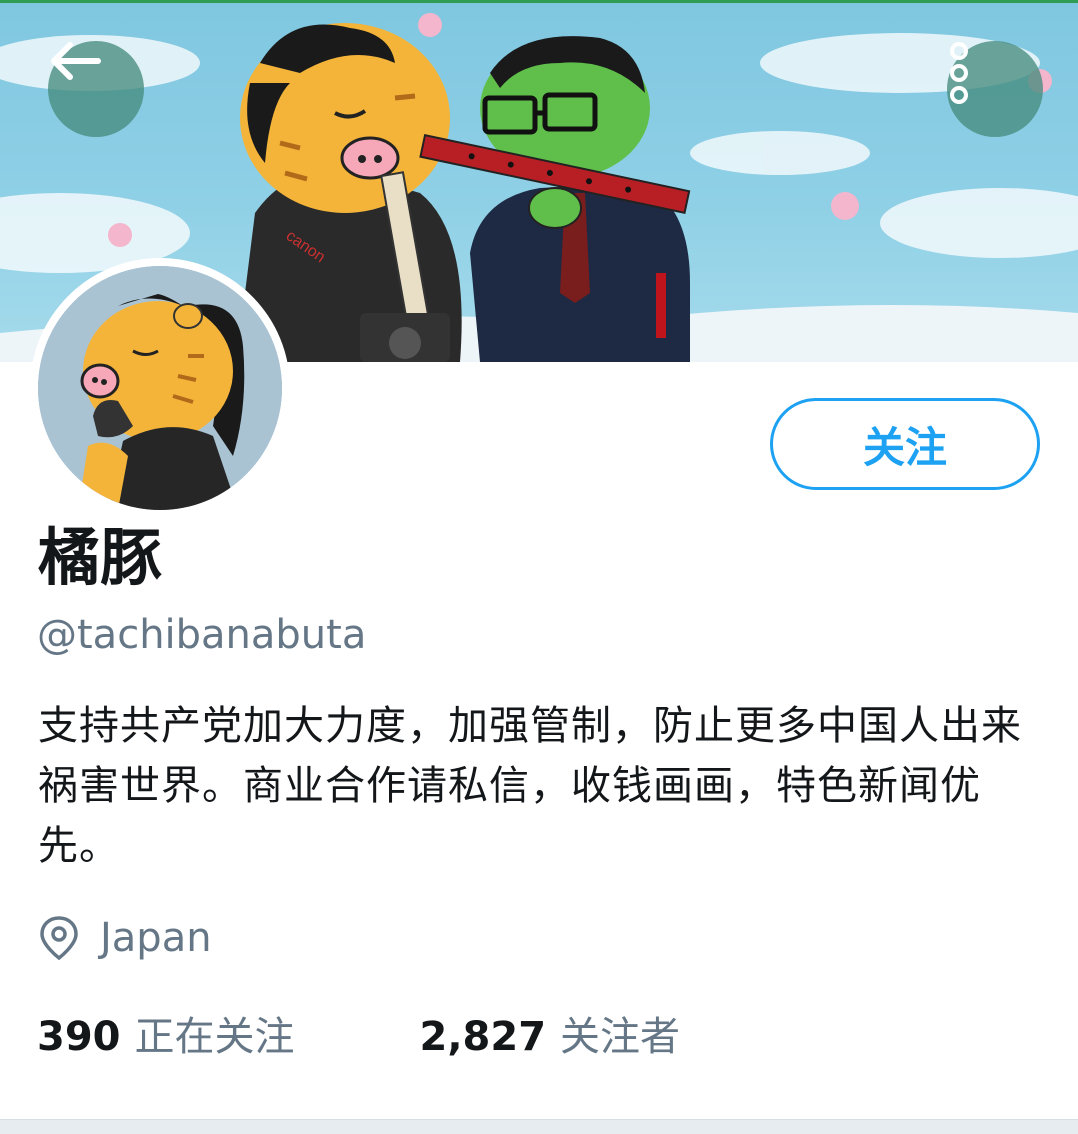 The image size is (1078, 1134). I want to click on location-text: Japan, so click(156, 938).